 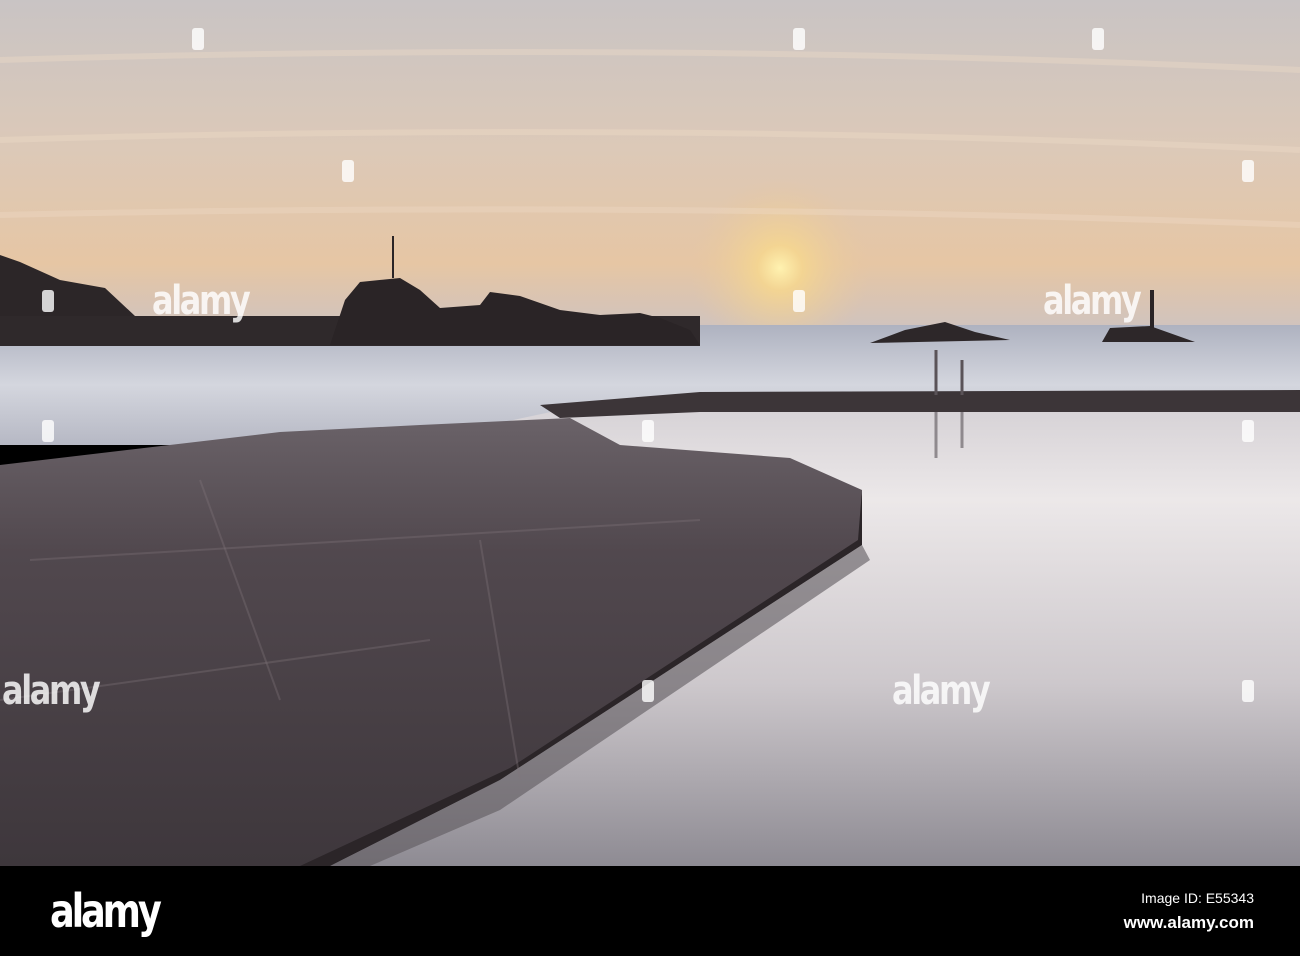 I want to click on image-id: Image ID: E55343, so click(x=1197, y=898).